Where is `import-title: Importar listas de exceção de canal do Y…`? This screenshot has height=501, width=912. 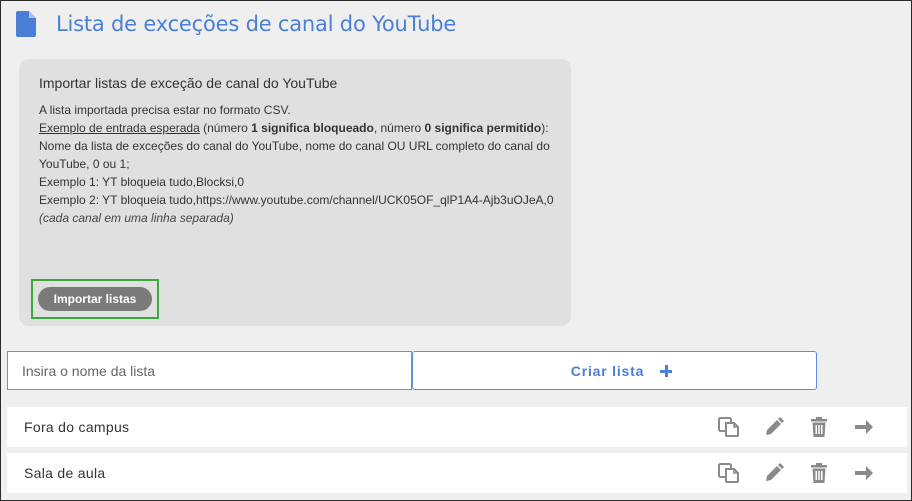
import-title: Importar listas de exceção de canal do Y… is located at coordinates (188, 83).